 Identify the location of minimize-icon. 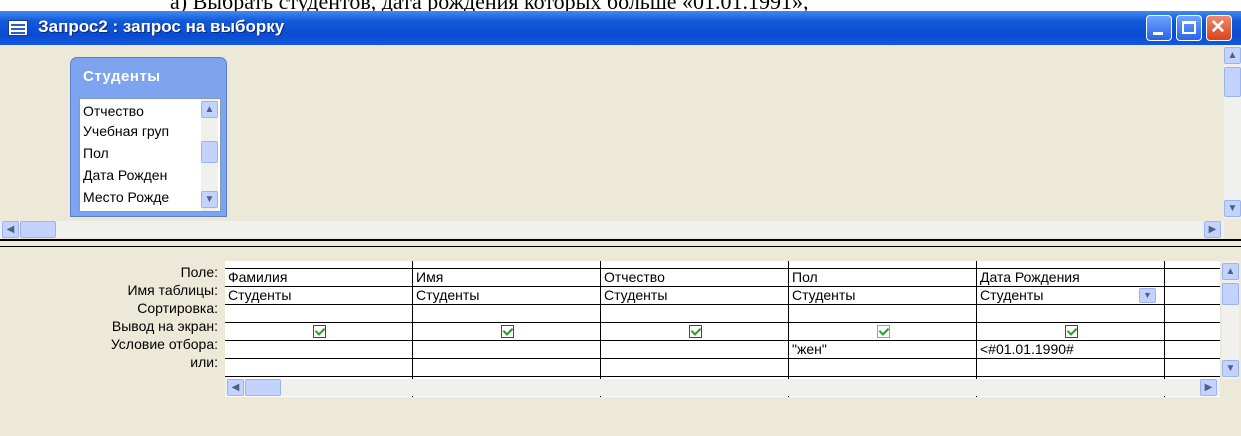
(1158, 33).